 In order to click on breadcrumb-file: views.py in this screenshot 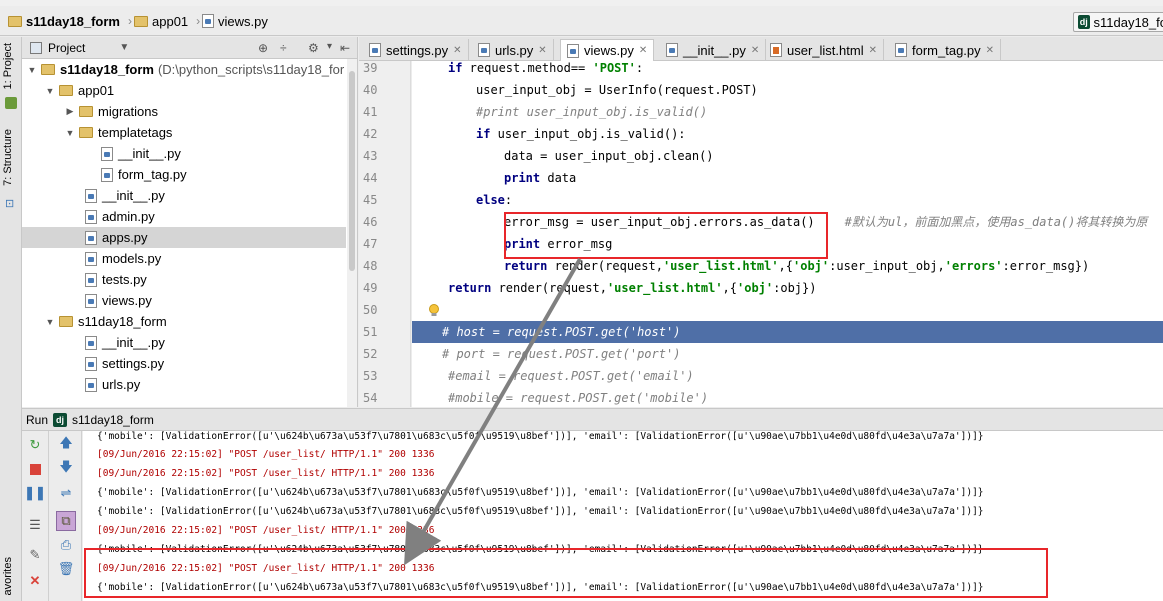, I will do `click(235, 21)`.